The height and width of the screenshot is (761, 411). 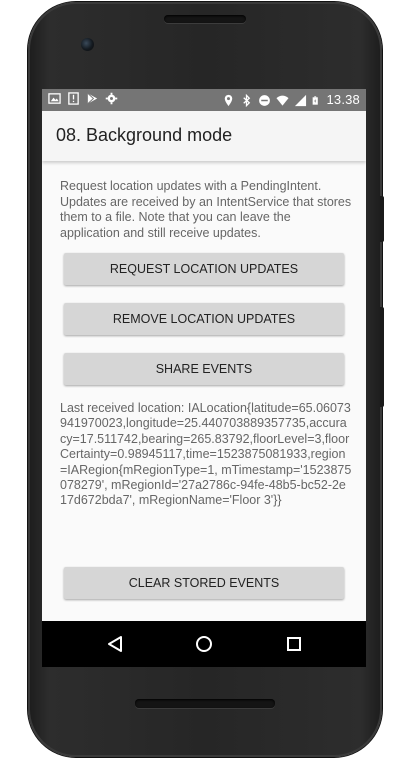 I want to click on clear-stored-events-button: CLEAR STORED EVENTS, so click(x=204, y=583).